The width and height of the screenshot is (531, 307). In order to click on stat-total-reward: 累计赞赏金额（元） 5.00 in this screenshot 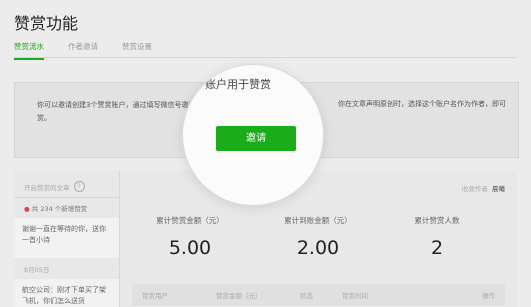, I will do `click(190, 237)`.